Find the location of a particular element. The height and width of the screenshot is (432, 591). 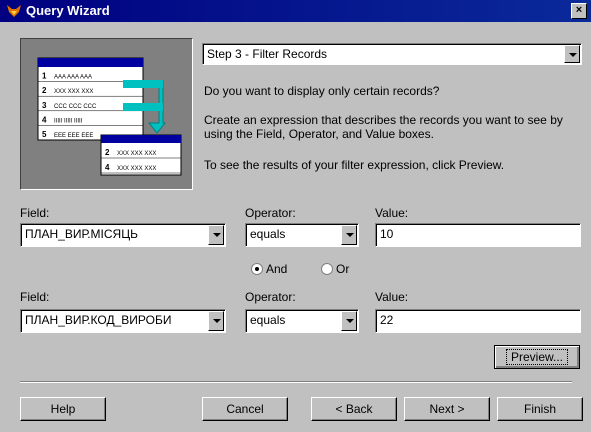

field2-label: Field: is located at coordinates (35, 297).